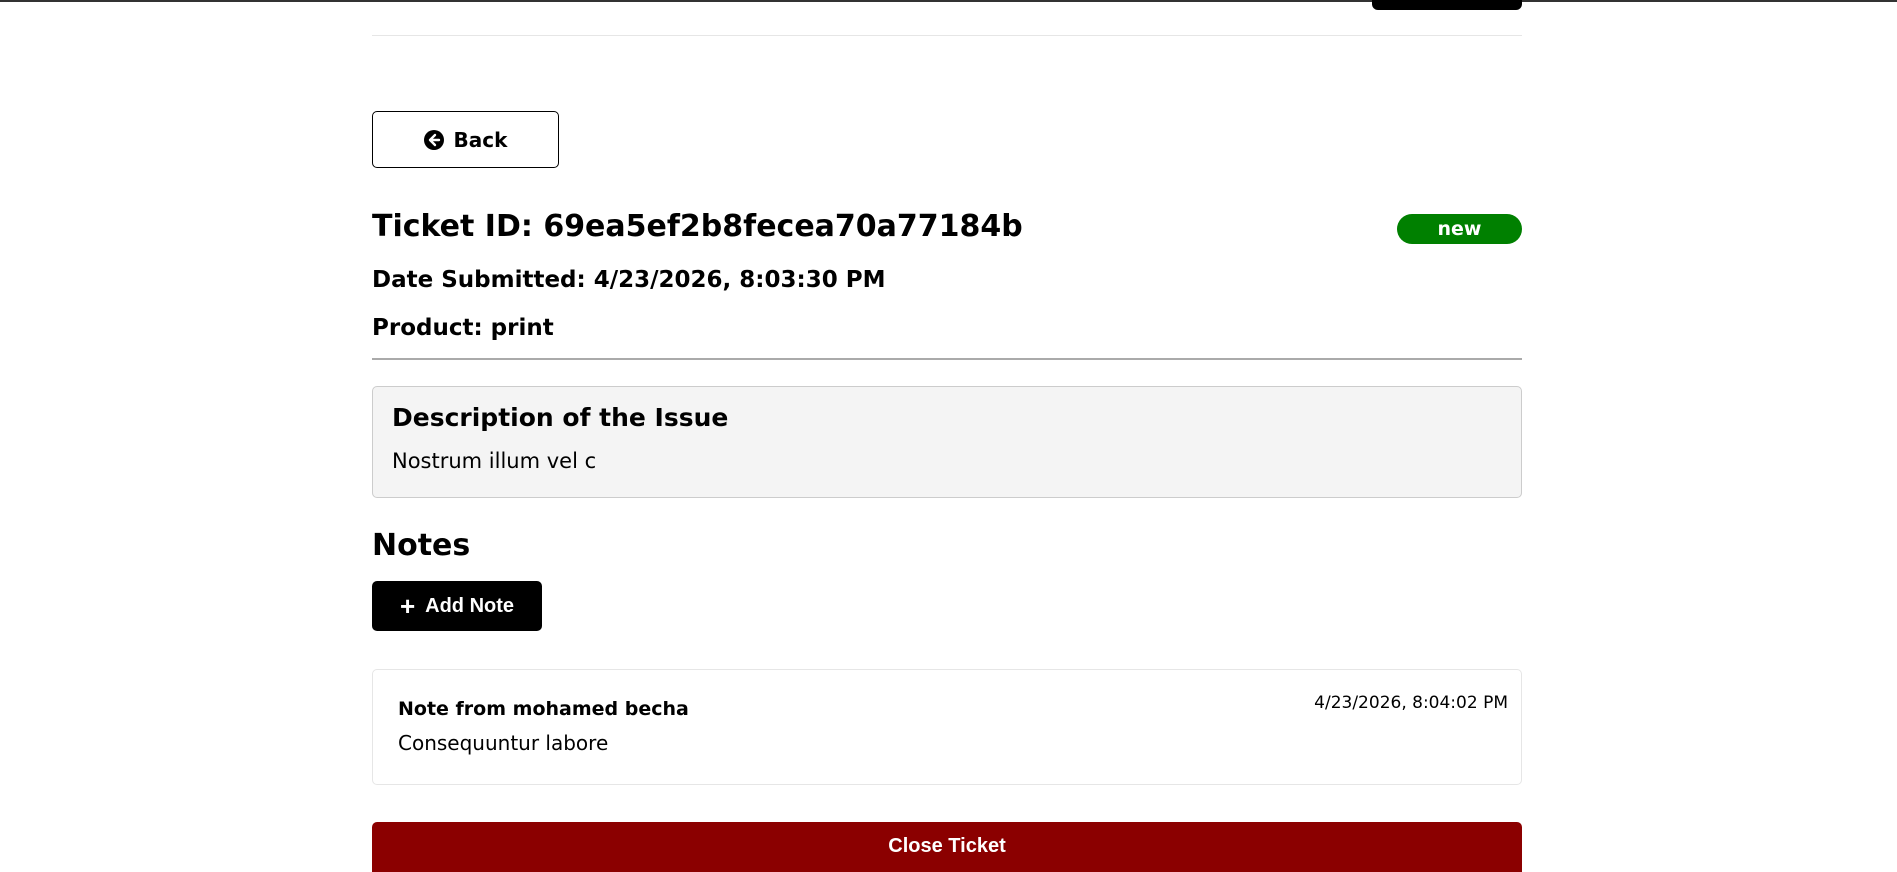 This screenshot has height=872, width=1897. I want to click on arrow-circle-left-icon, so click(433, 139).